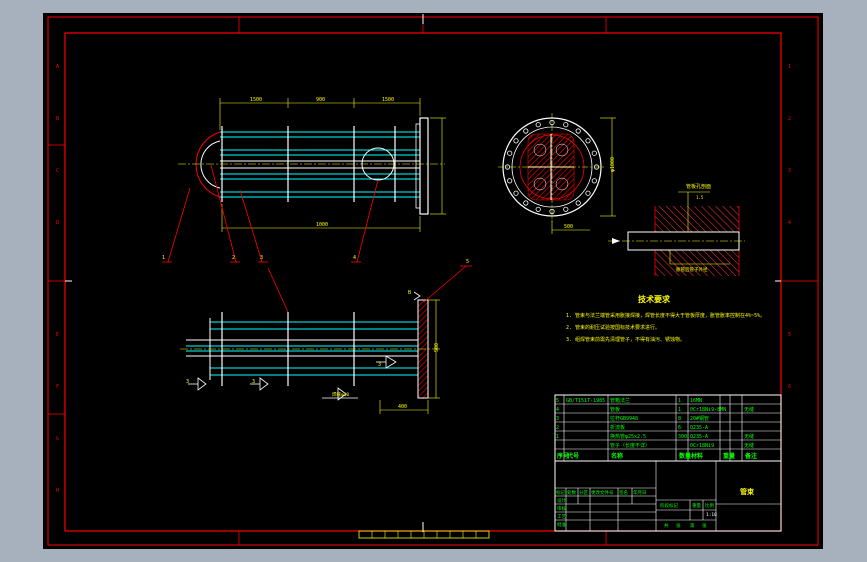  What do you see at coordinates (696, 505) in the screenshot?
I see `tb-stage-label: 重量` at bounding box center [696, 505].